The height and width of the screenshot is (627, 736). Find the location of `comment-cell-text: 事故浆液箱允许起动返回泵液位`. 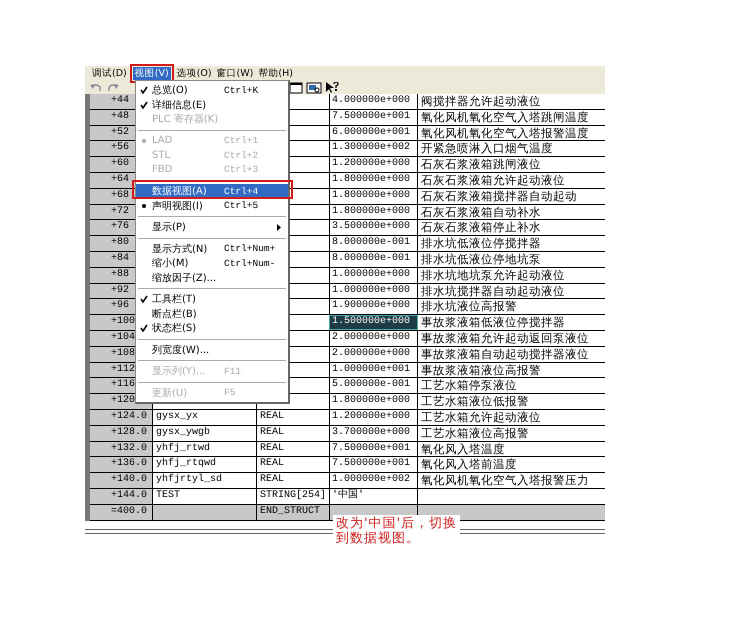

comment-cell-text: 事故浆液箱允许起动返回泵液位 is located at coordinates (505, 338).